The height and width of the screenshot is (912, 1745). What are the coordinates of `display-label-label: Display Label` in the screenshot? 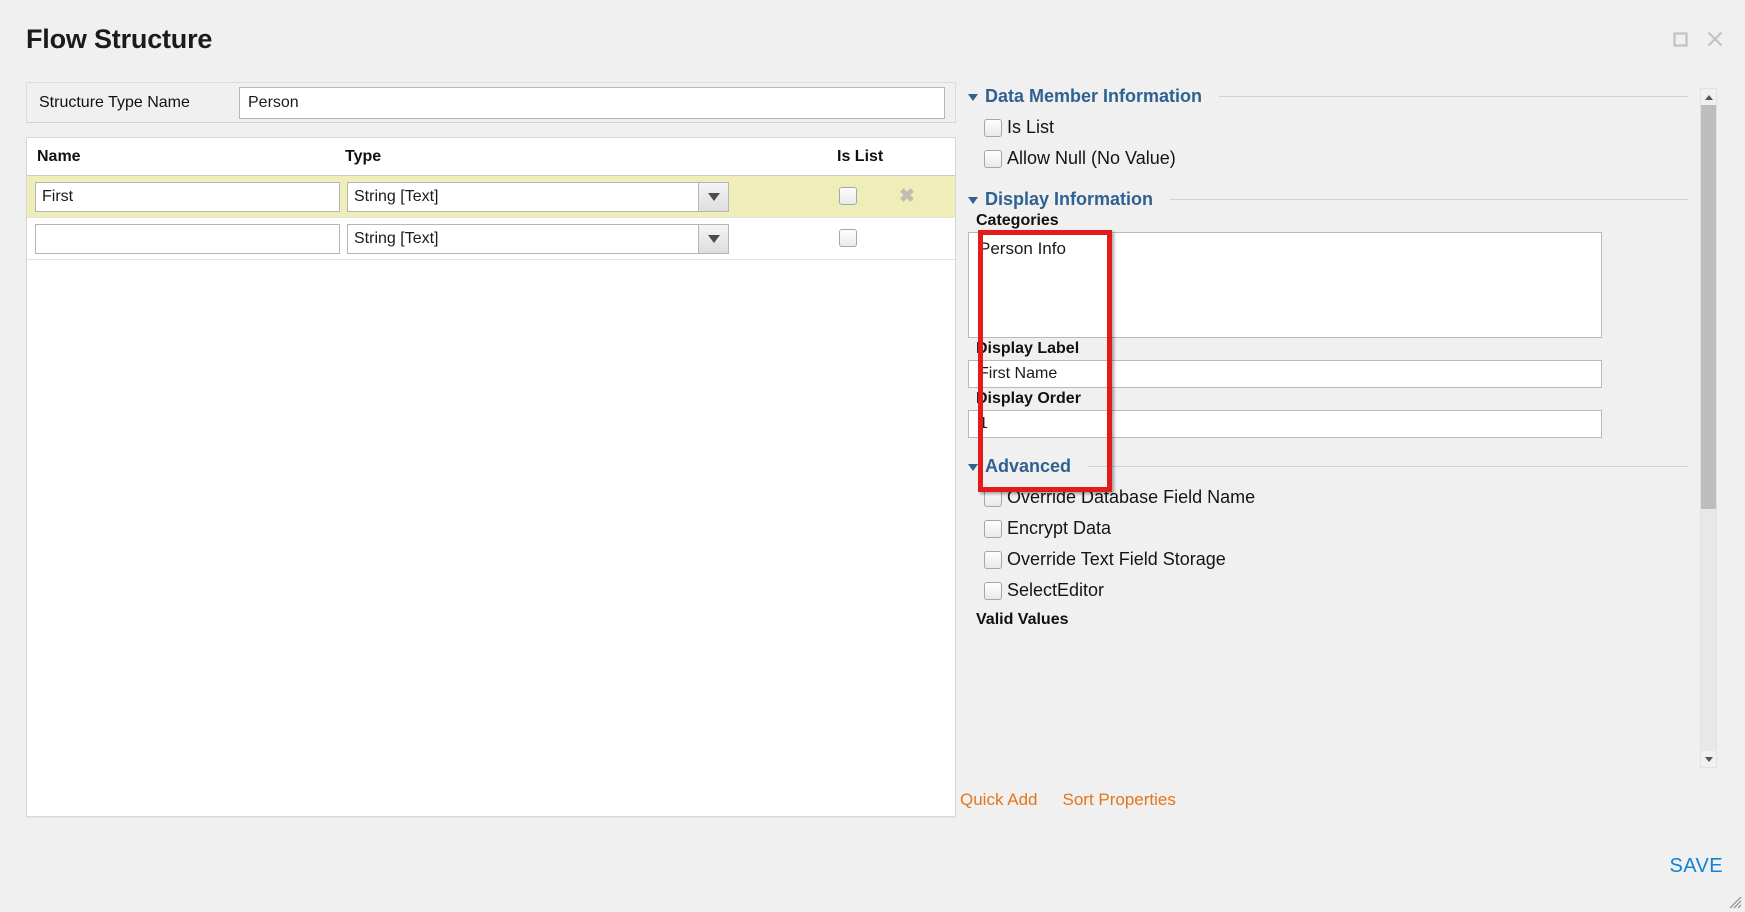 It's located at (1028, 348).